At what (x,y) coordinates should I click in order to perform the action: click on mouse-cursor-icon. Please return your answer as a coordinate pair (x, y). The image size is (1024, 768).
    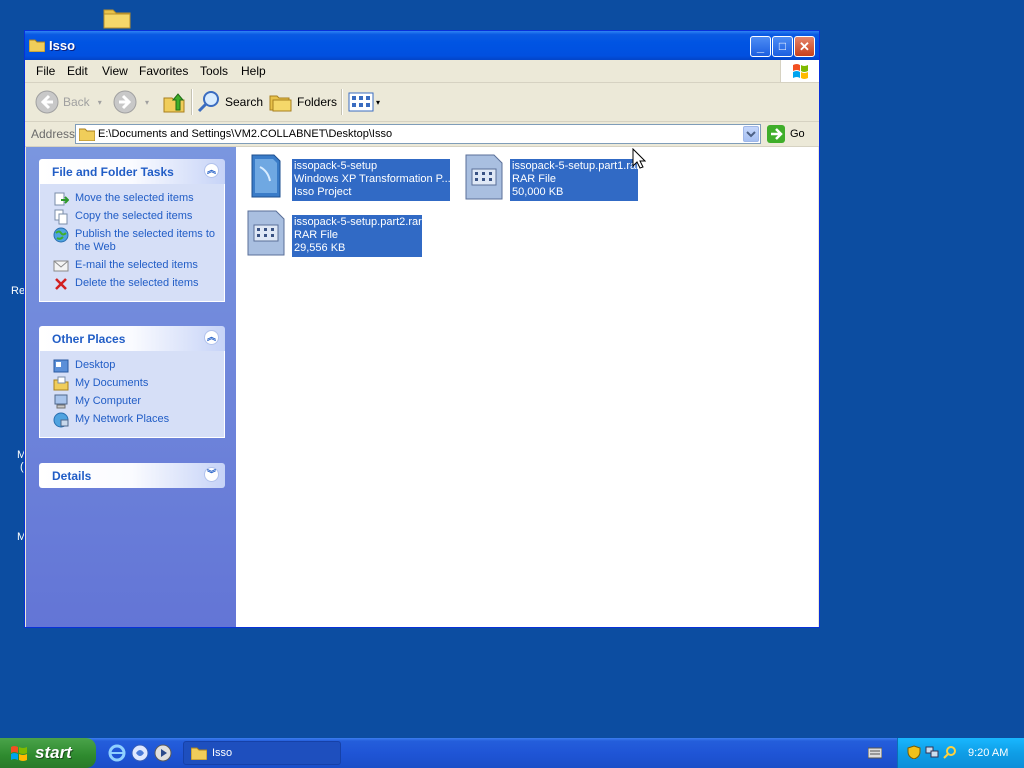
    Looking at the image, I should click on (639, 158).